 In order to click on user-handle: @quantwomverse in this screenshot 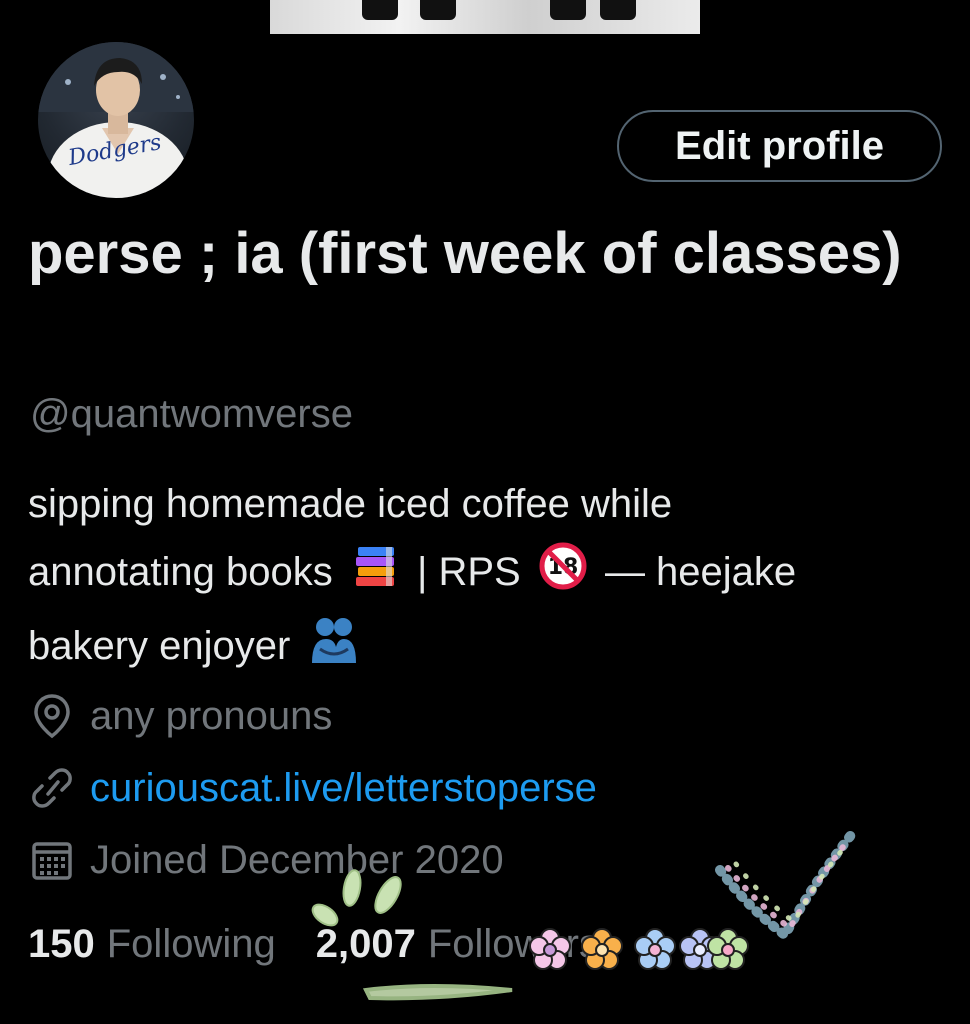, I will do `click(191, 414)`.